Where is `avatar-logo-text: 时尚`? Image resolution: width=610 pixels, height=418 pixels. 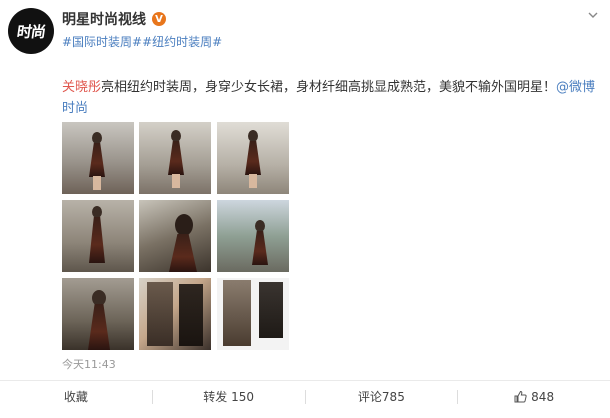 avatar-logo-text: 时尚 is located at coordinates (31, 31).